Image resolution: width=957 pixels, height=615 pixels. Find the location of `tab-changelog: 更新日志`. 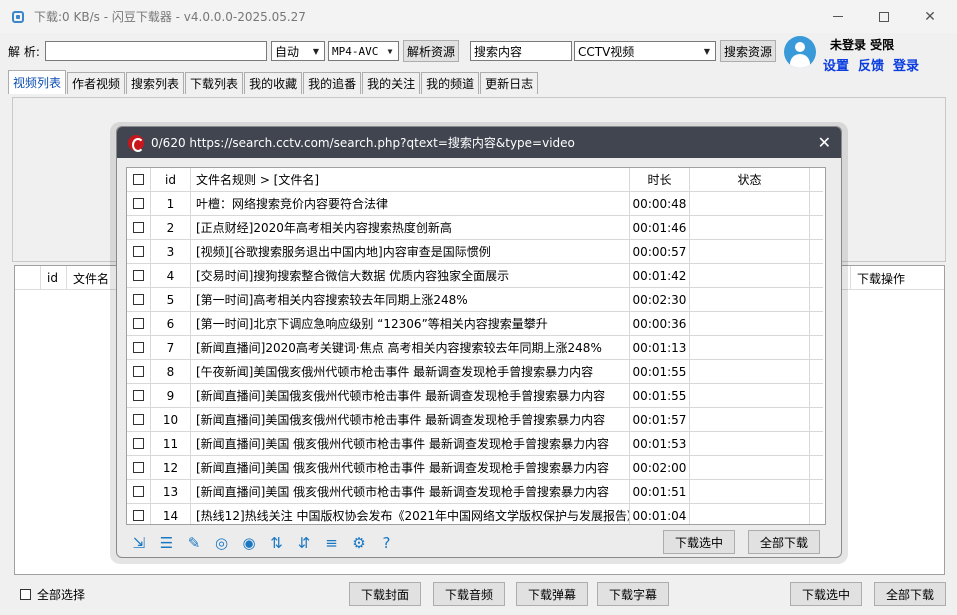

tab-changelog: 更新日志 is located at coordinates (509, 83).